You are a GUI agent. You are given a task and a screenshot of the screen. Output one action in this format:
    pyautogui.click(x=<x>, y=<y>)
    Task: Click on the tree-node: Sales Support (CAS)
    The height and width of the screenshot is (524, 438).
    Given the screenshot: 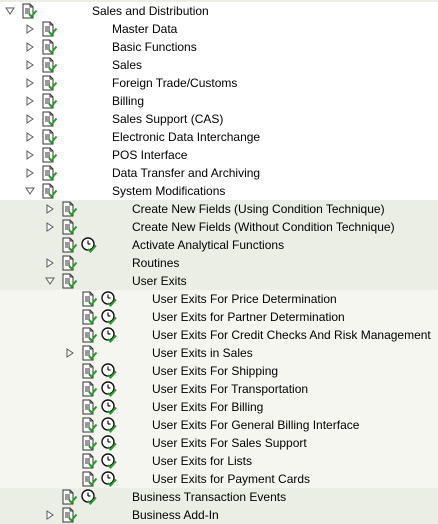 What is the action you would take?
    pyautogui.click(x=219, y=119)
    